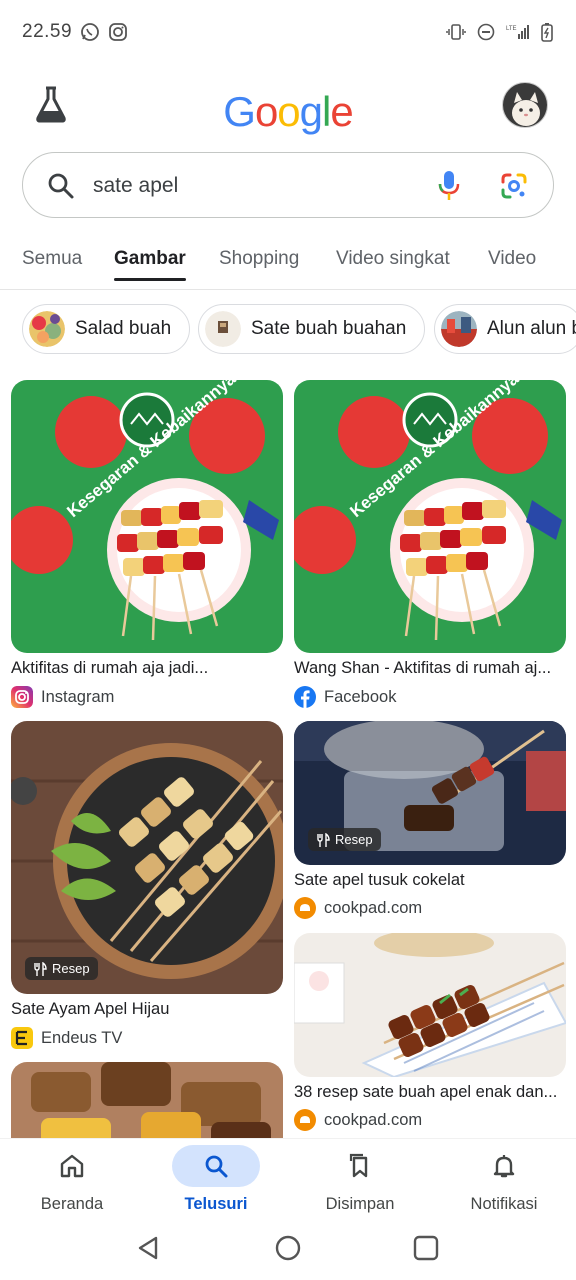 This screenshot has width=576, height=1280. I want to click on avatar, so click(525, 105).